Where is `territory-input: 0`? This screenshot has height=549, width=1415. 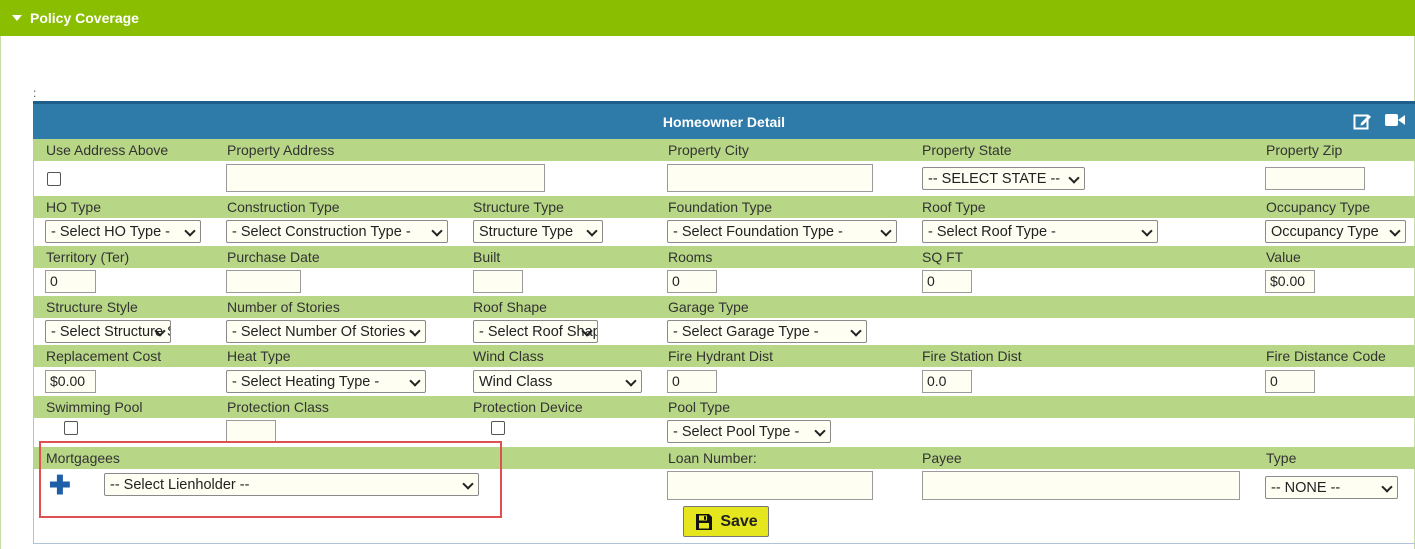 territory-input: 0 is located at coordinates (70, 281).